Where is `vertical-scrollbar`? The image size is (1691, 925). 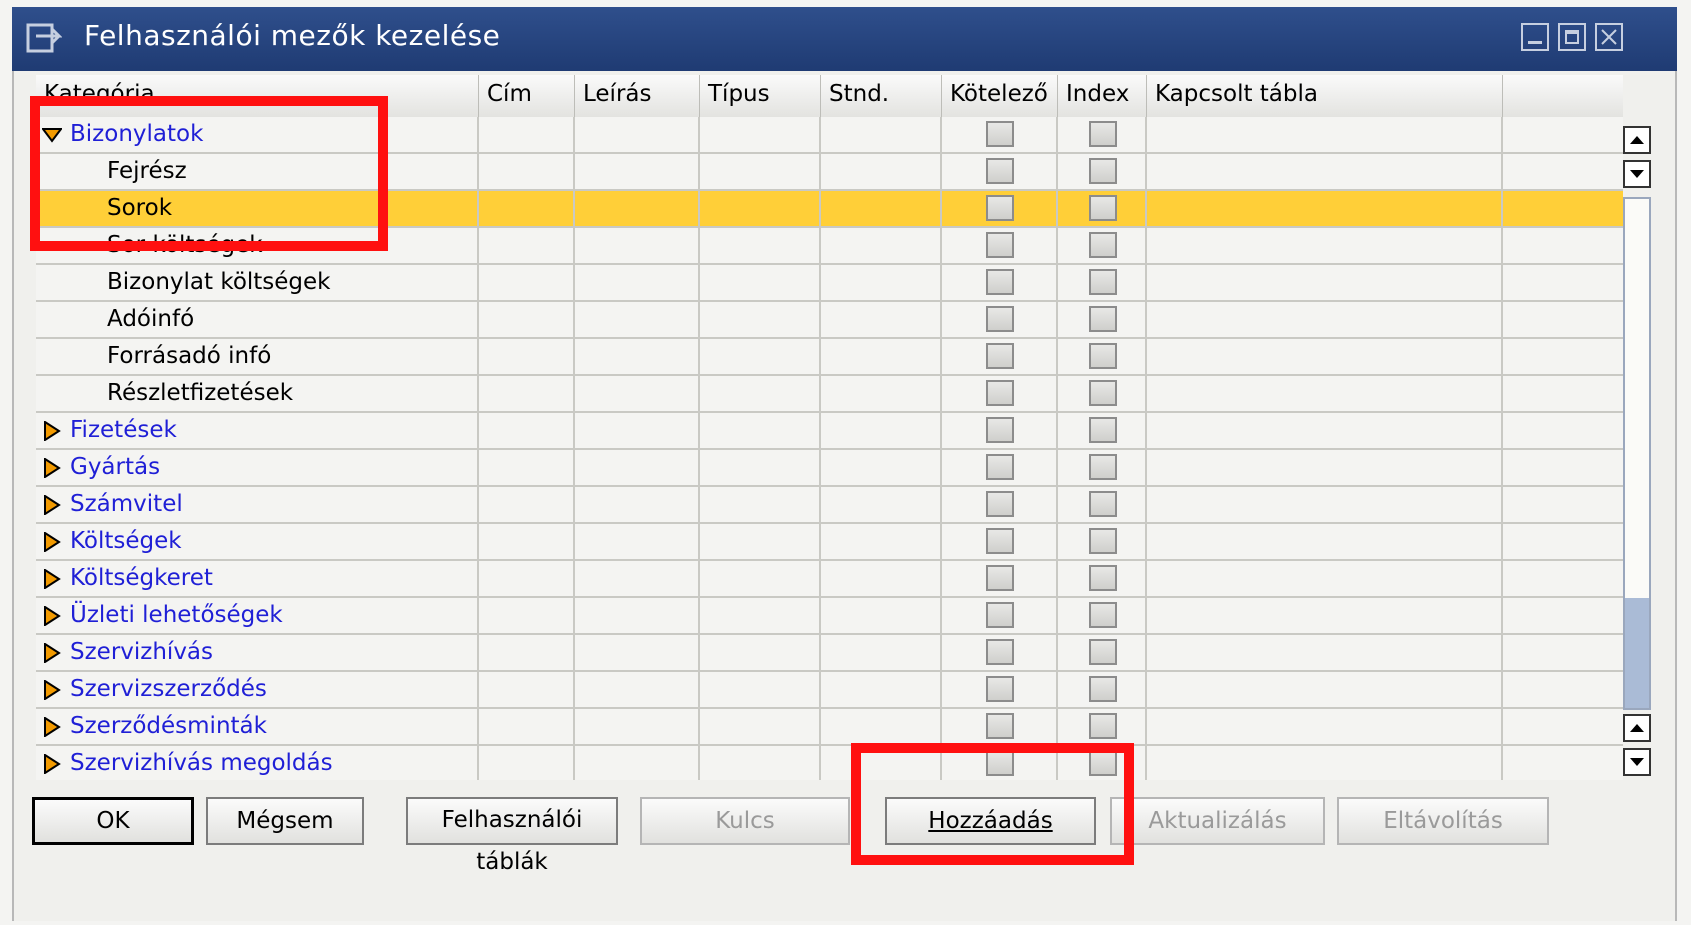 vertical-scrollbar is located at coordinates (1637, 448).